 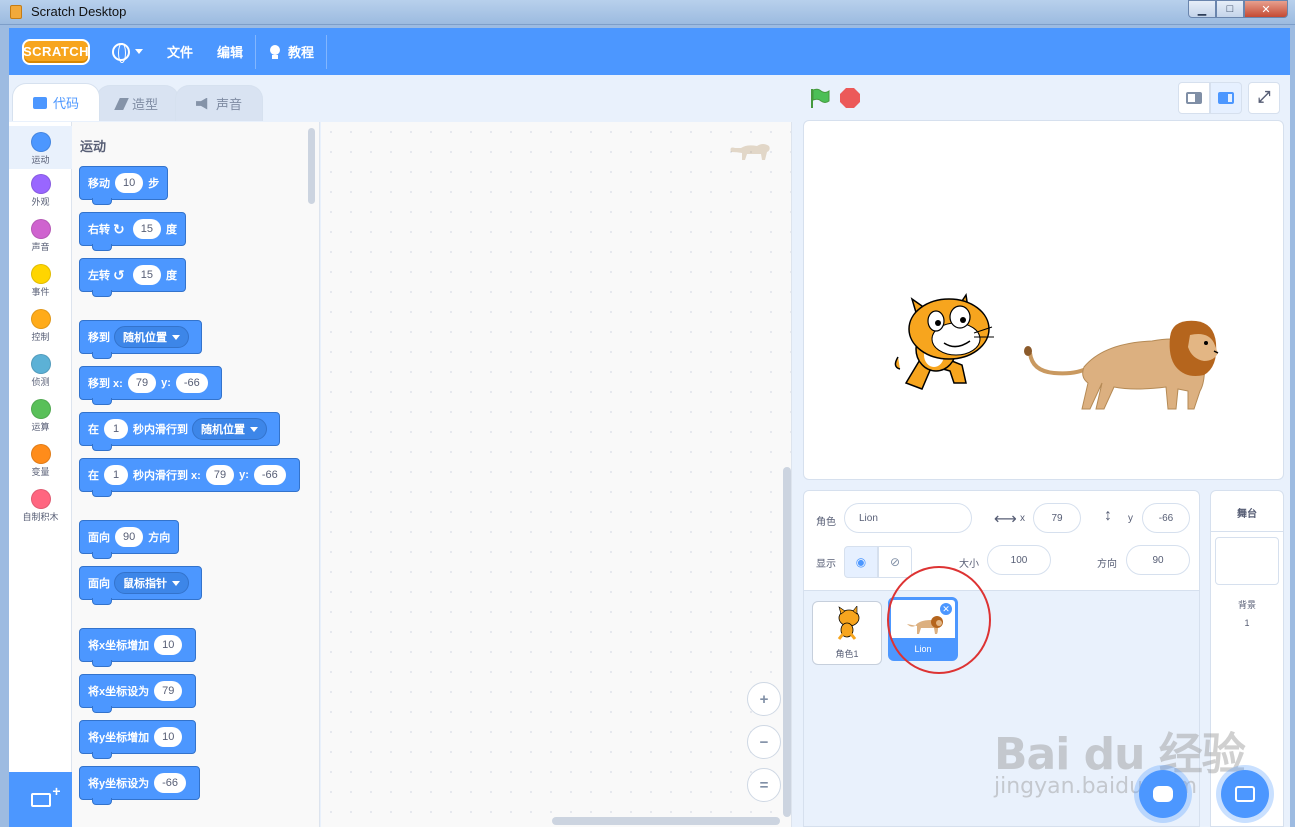 I want to click on normal-stage-button, so click(x=1226, y=98).